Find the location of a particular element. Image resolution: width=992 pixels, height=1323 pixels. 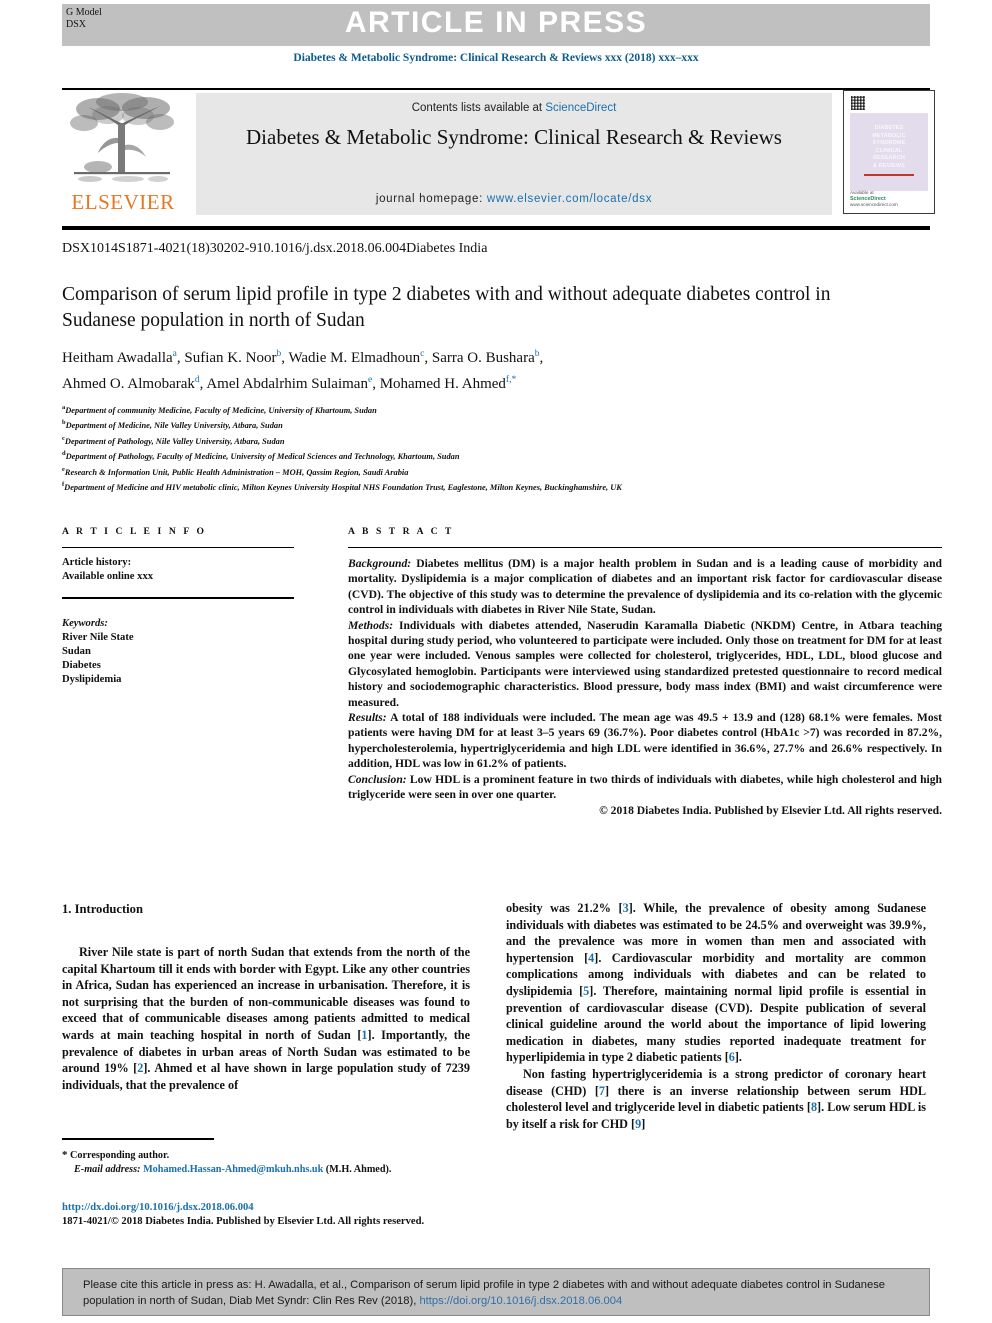

corresponding-author-note: * Corresponding author. is located at coordinates (272, 1155).